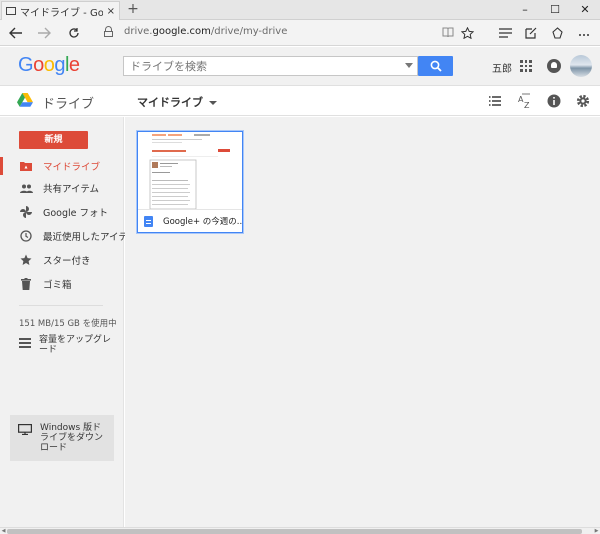  I want to click on url-prefix: drive., so click(138, 31).